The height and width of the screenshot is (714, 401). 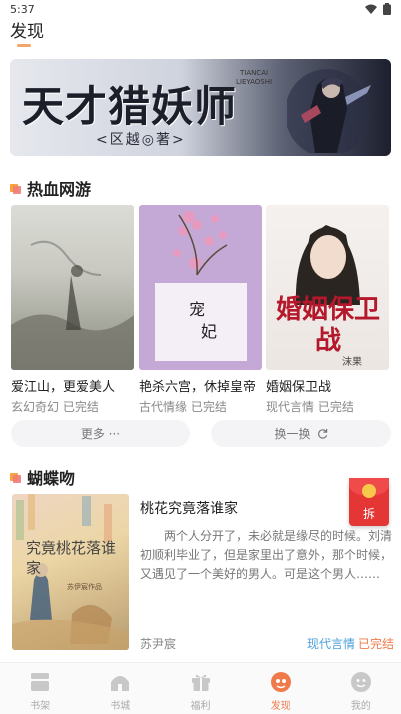 I want to click on banner-character-illustration, so click(x=329, y=111).